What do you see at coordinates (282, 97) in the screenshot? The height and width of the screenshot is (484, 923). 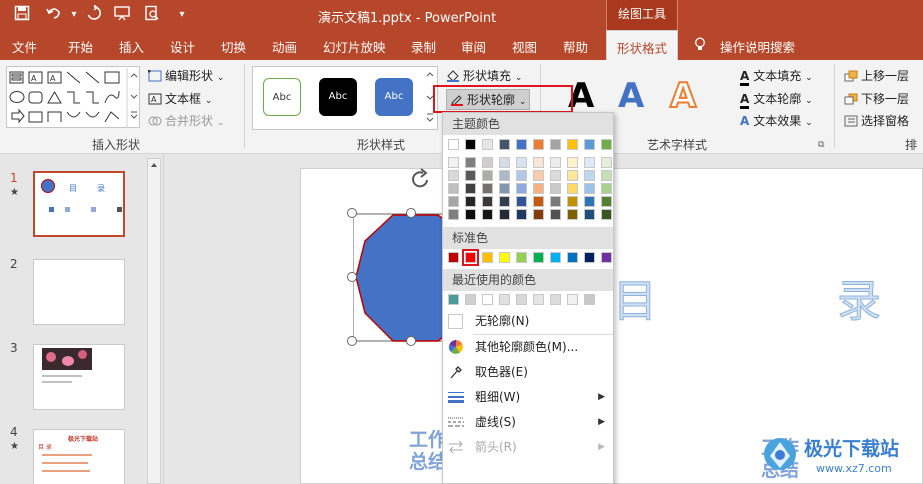 I see `style-white-green: Abc` at bounding box center [282, 97].